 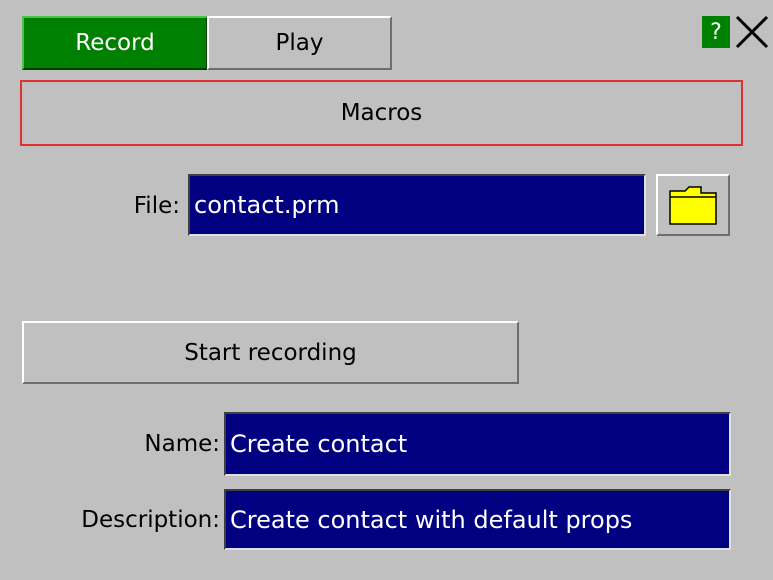 I want to click on name-input-value: Create contact, so click(x=319, y=444).